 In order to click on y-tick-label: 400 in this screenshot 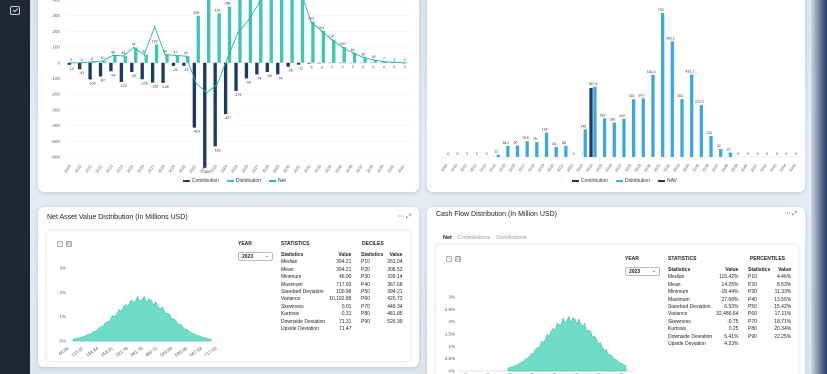, I will do `click(56, 1)`.